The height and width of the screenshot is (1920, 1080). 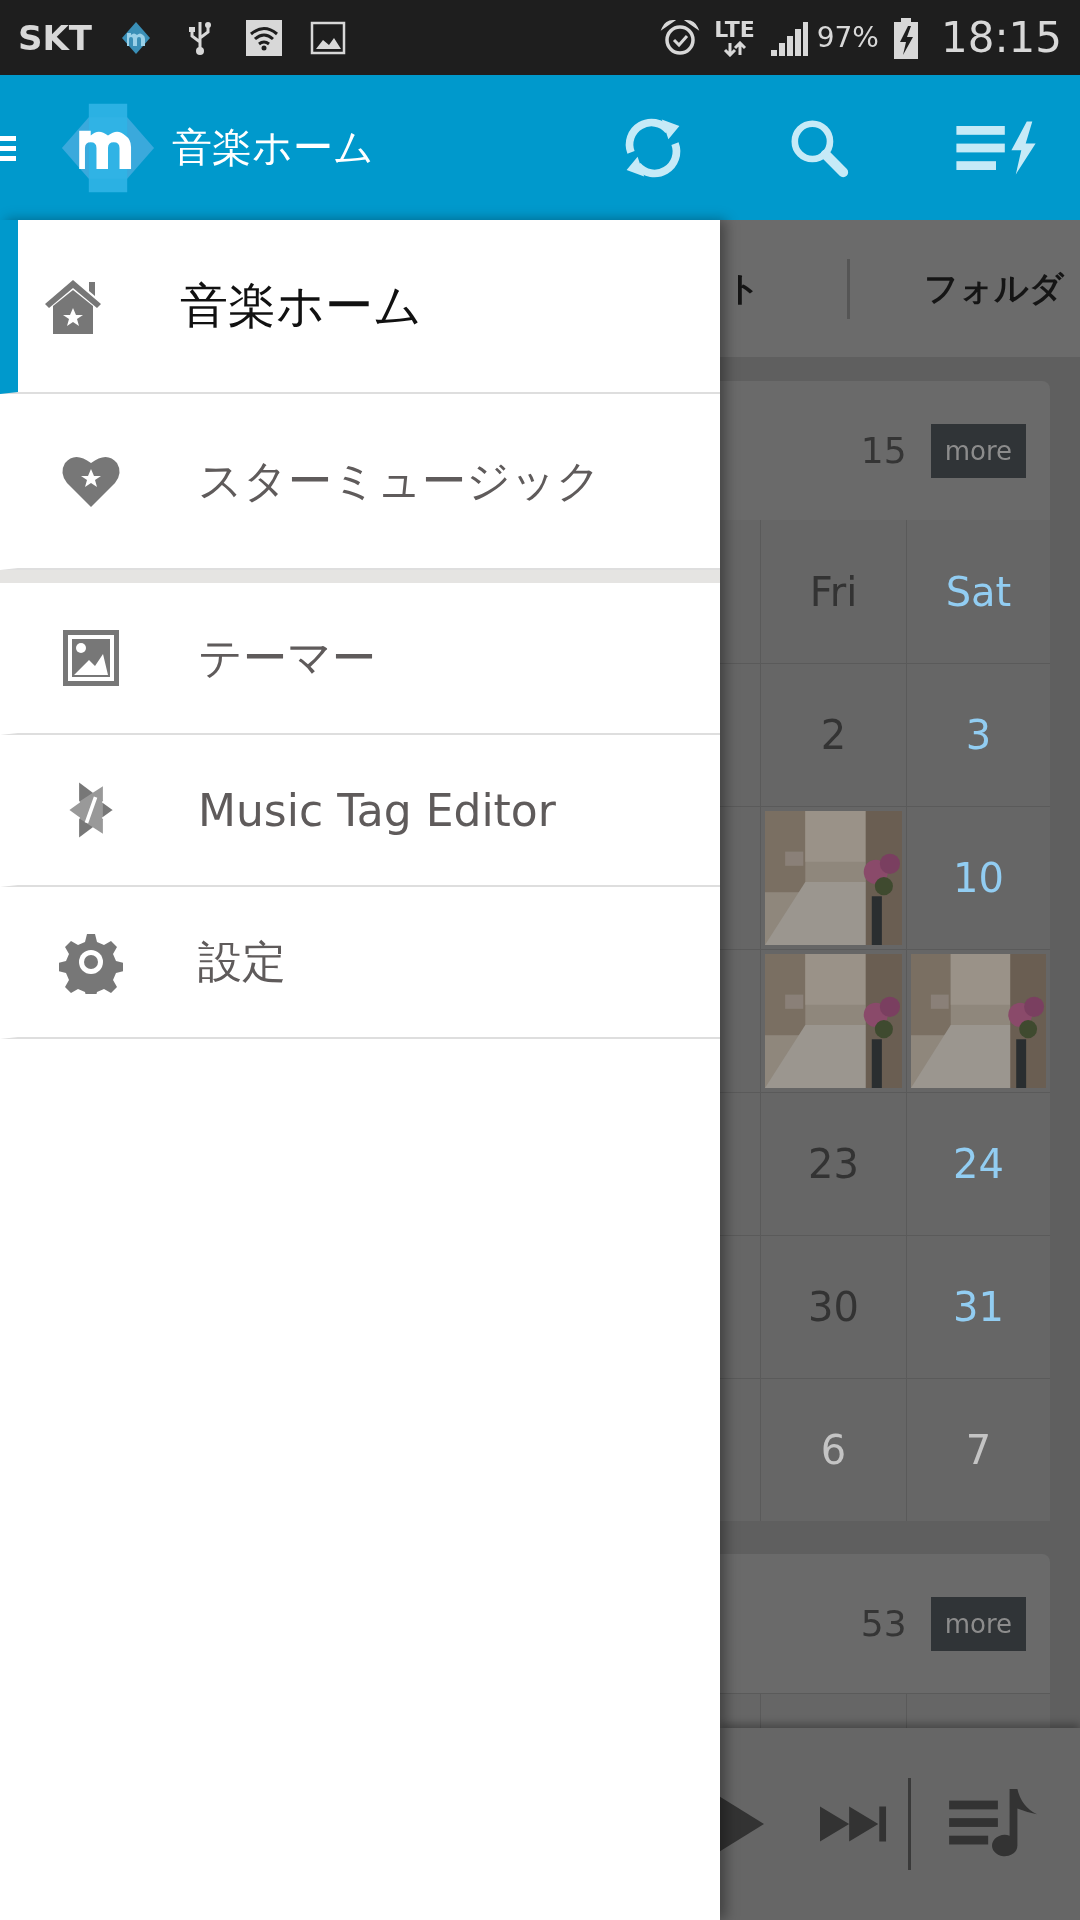 What do you see at coordinates (978, 1164) in the screenshot?
I see `day-number: 24` at bounding box center [978, 1164].